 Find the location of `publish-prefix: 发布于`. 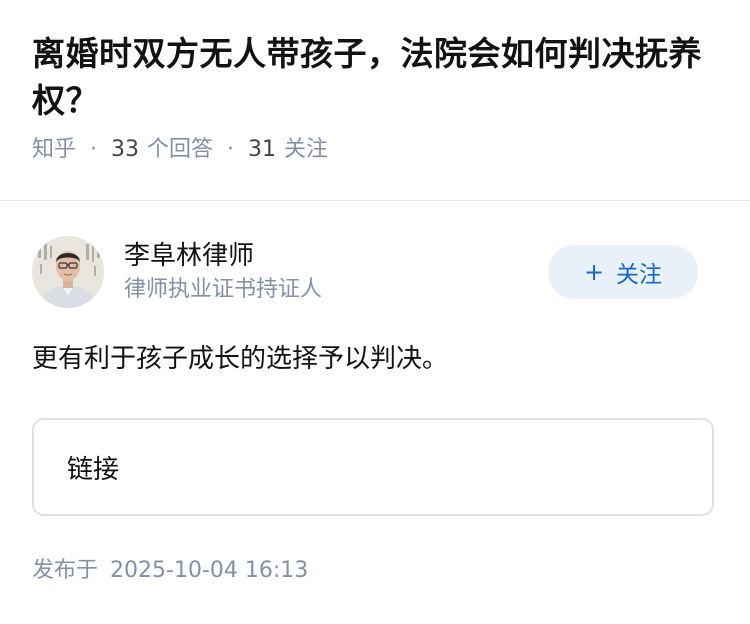

publish-prefix: 发布于 is located at coordinates (65, 570).